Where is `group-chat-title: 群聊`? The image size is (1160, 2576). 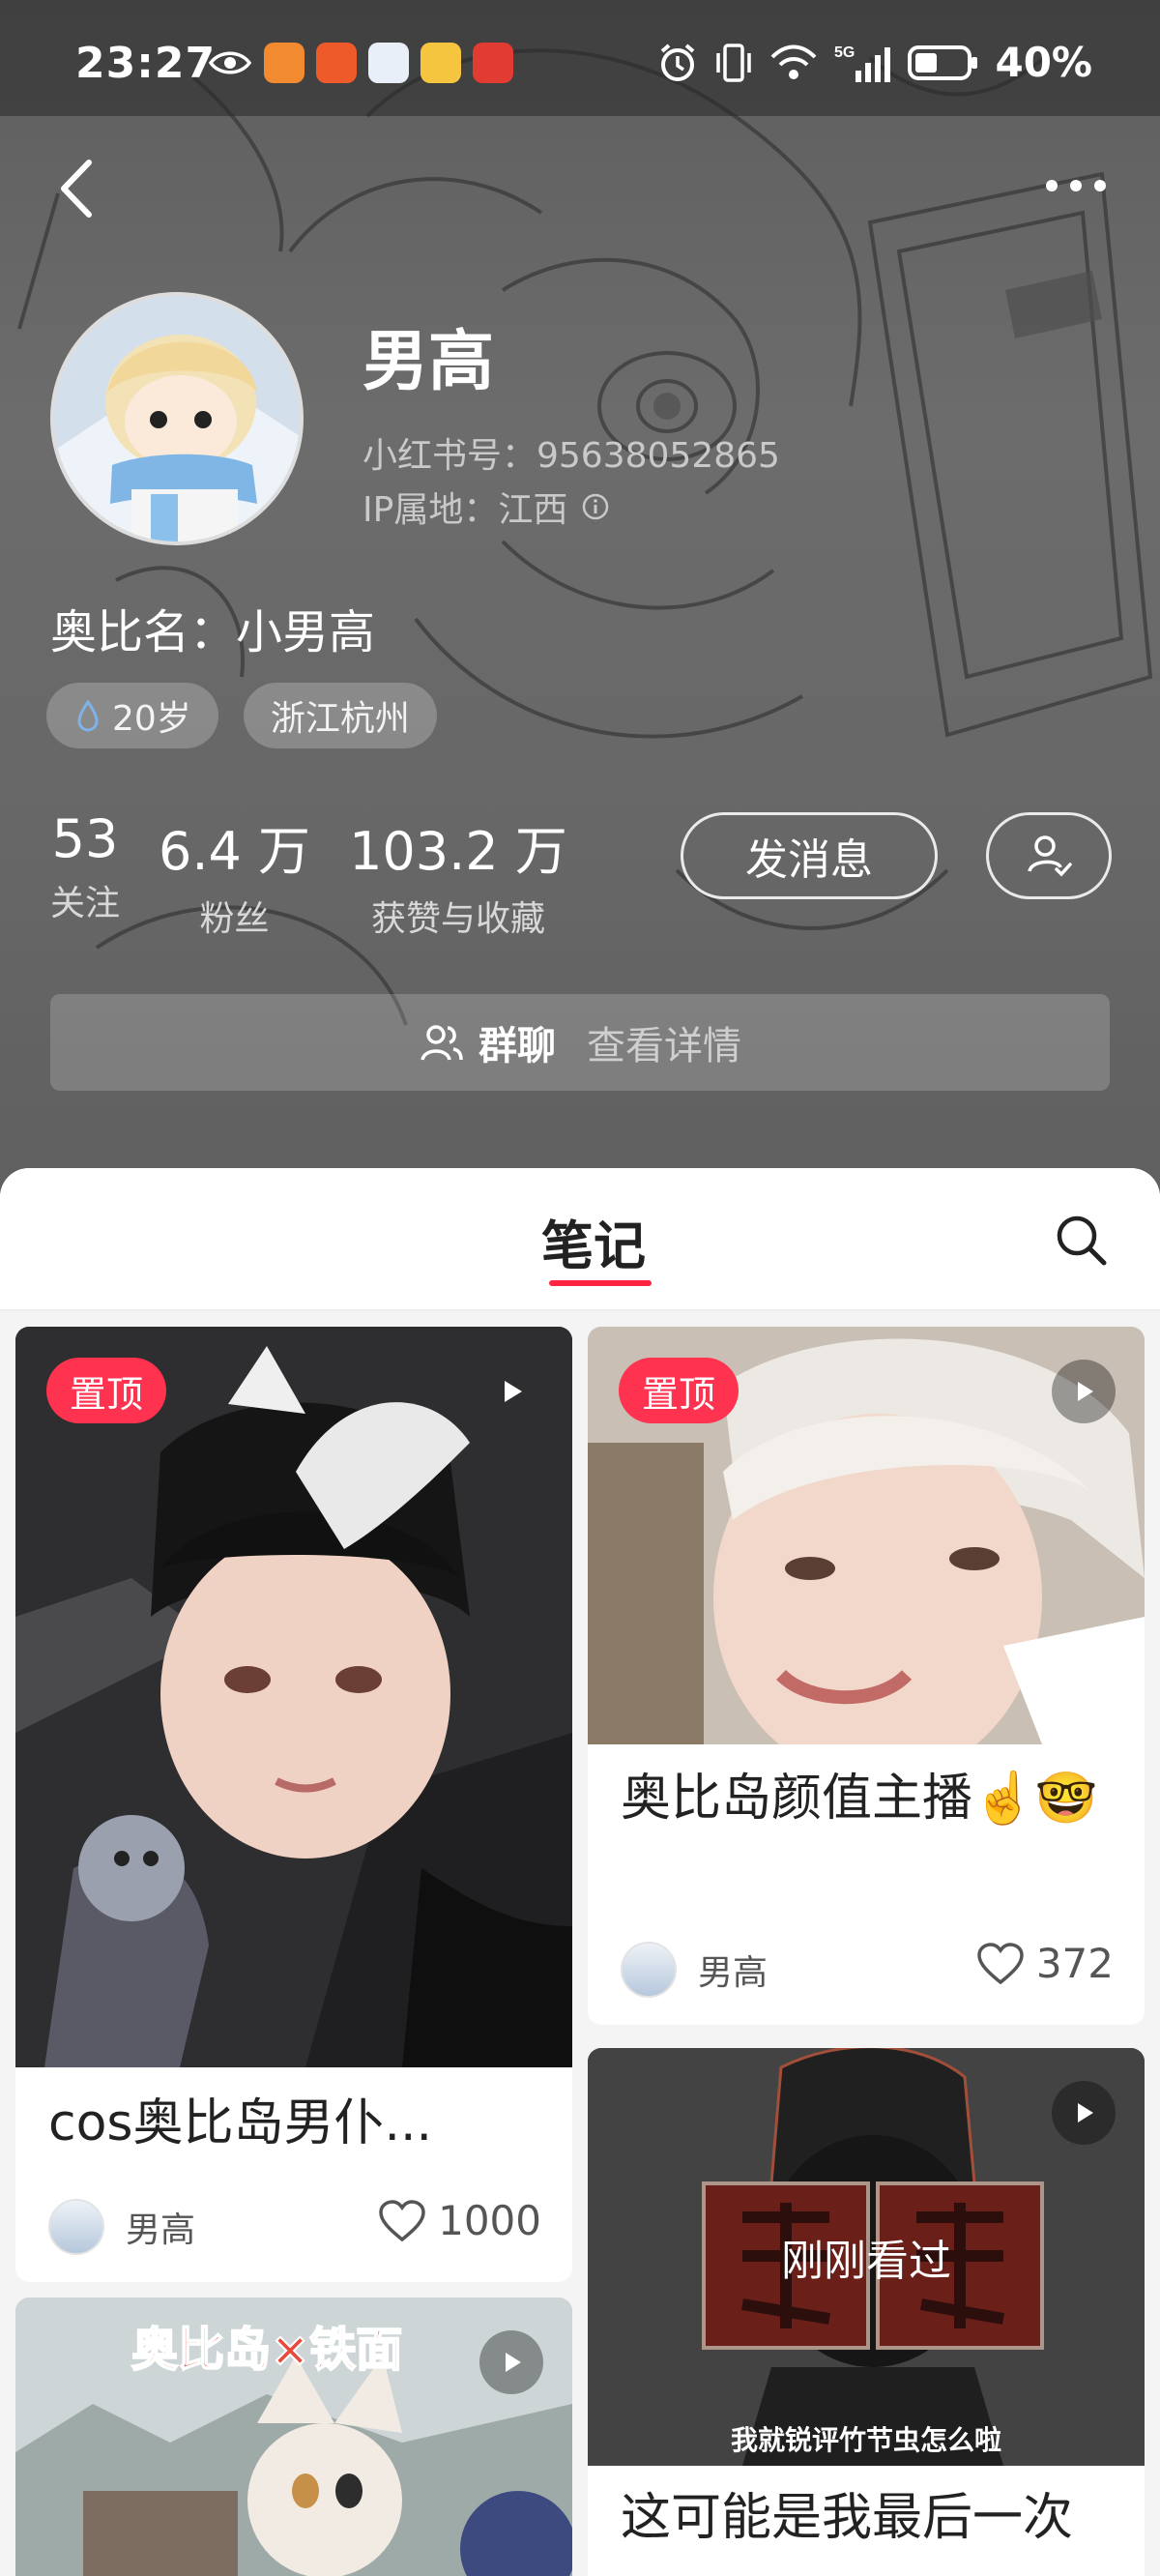 group-chat-title: 群聊 is located at coordinates (517, 1046).